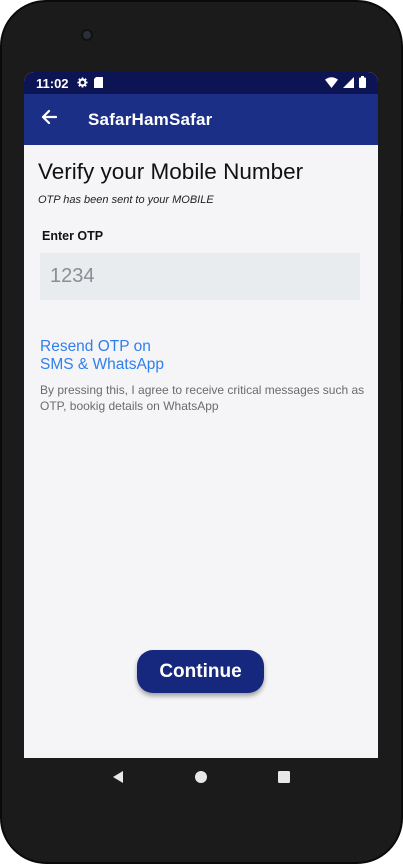  Describe the element at coordinates (362, 83) in the screenshot. I see `battery-icon` at that location.